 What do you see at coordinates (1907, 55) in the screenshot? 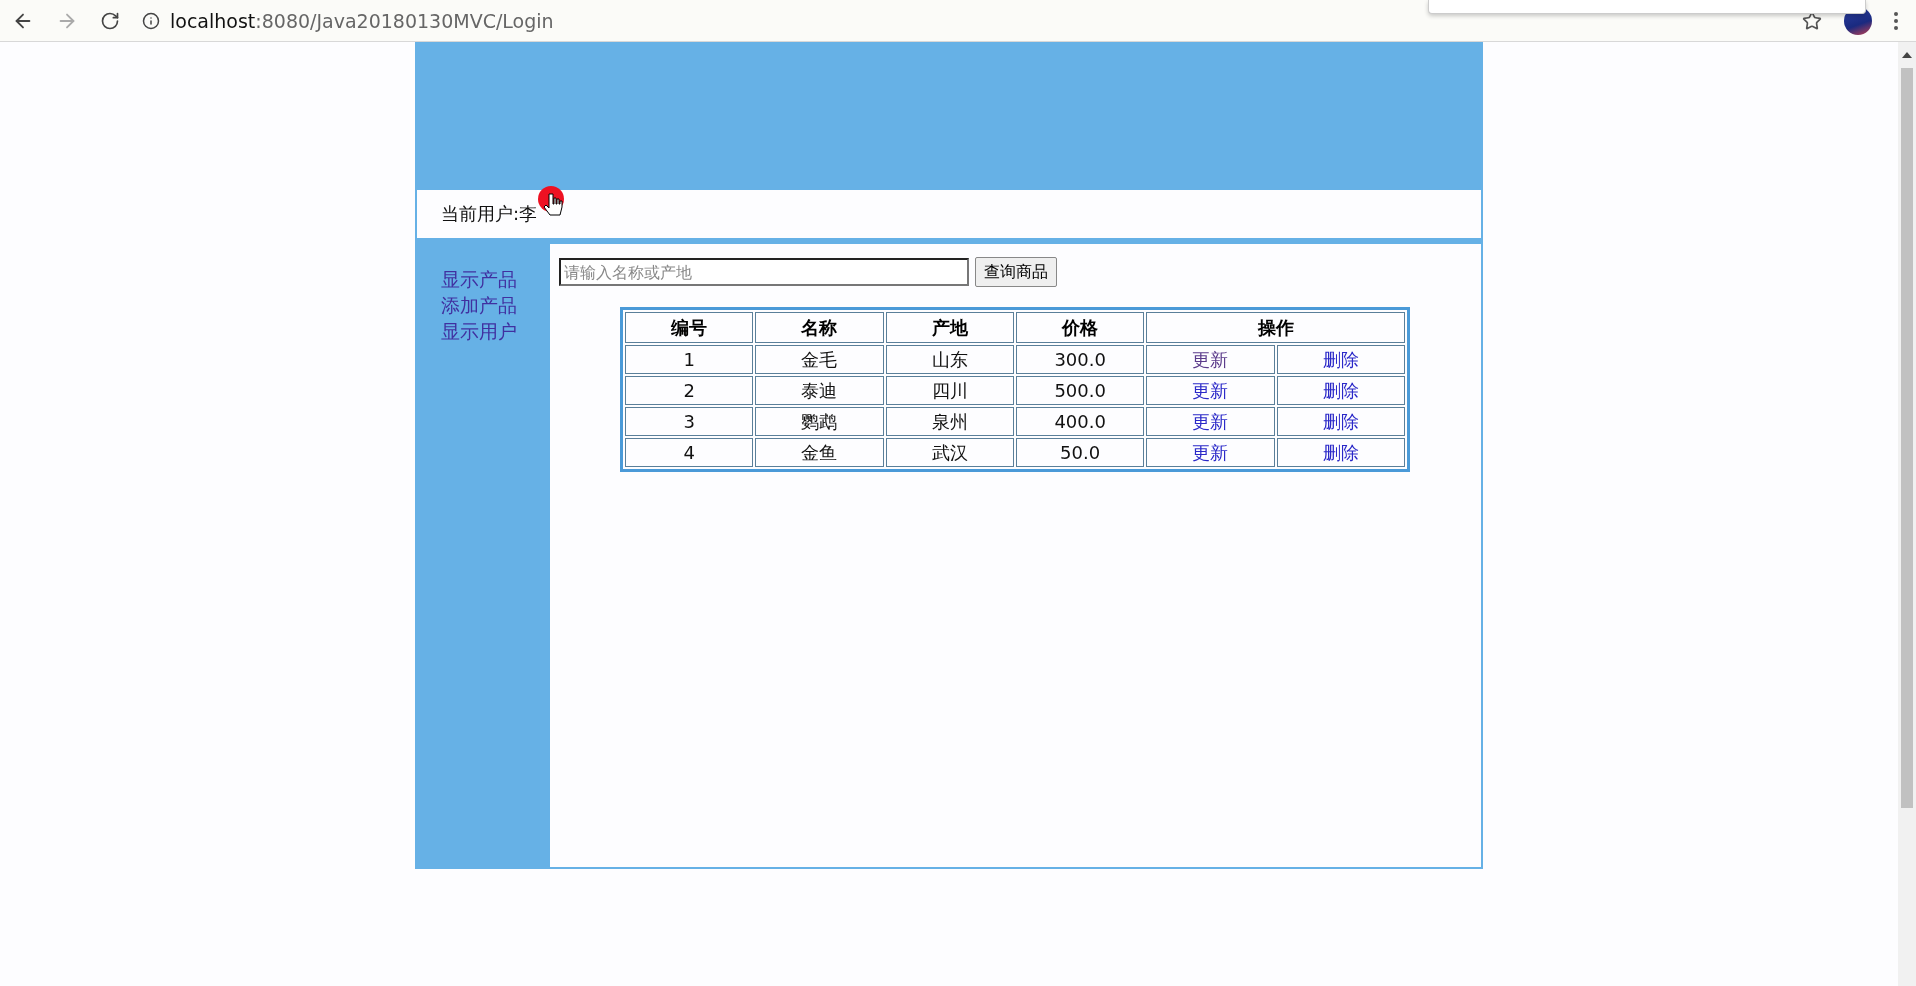
I see `scroll-up-icon` at bounding box center [1907, 55].